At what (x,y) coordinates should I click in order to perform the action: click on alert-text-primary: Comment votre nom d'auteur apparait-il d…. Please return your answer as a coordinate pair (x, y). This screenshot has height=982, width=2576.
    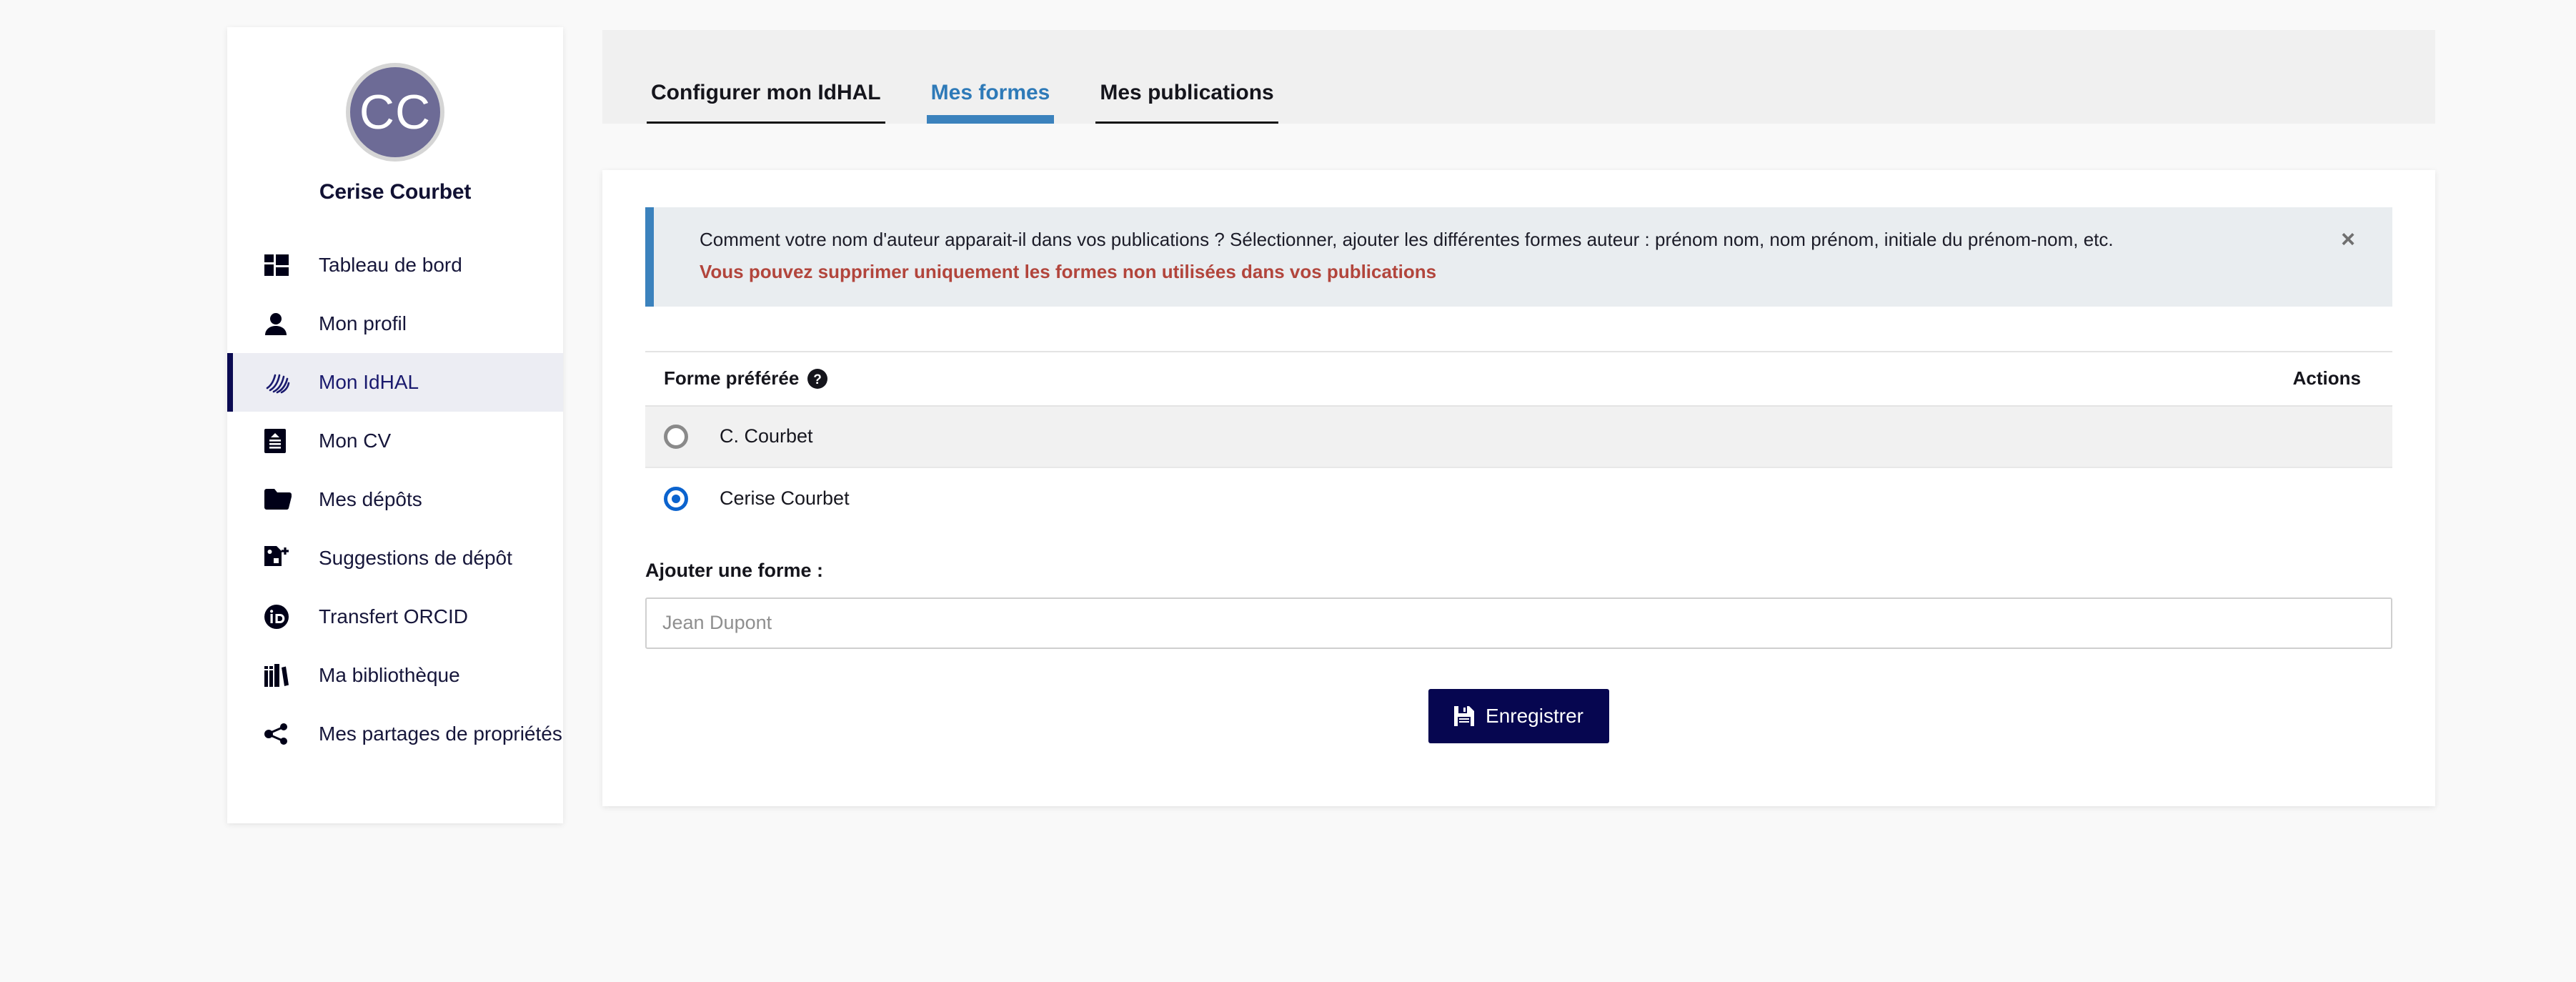
    Looking at the image, I should click on (1407, 239).